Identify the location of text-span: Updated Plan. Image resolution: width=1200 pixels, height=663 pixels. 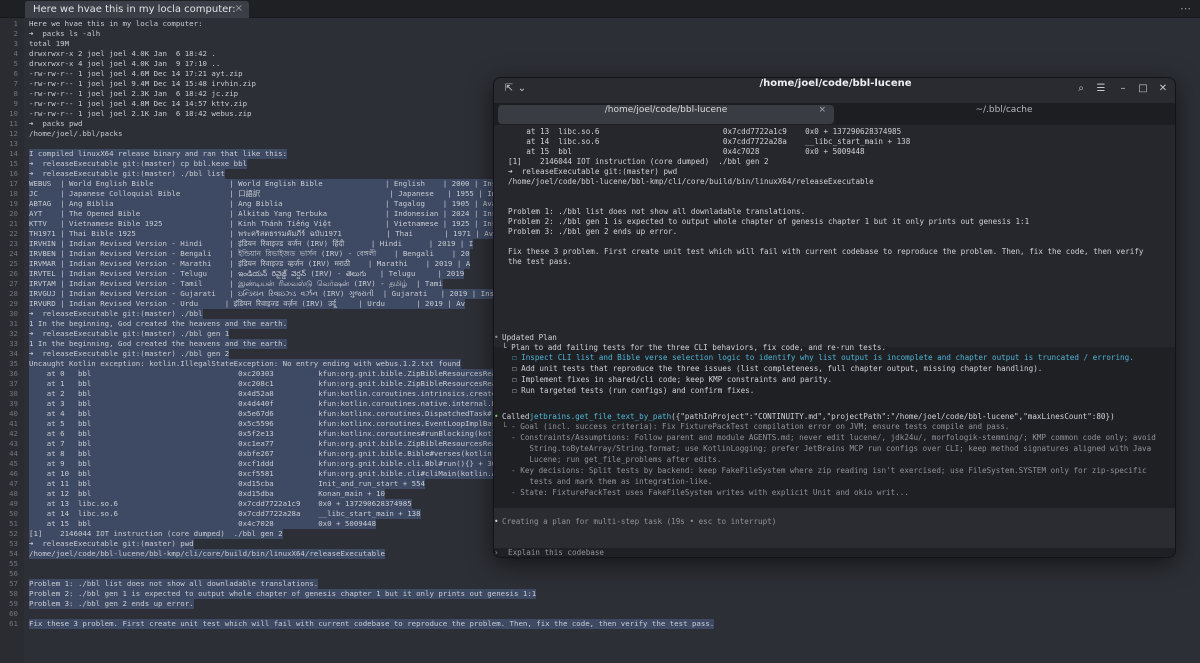
(529, 337).